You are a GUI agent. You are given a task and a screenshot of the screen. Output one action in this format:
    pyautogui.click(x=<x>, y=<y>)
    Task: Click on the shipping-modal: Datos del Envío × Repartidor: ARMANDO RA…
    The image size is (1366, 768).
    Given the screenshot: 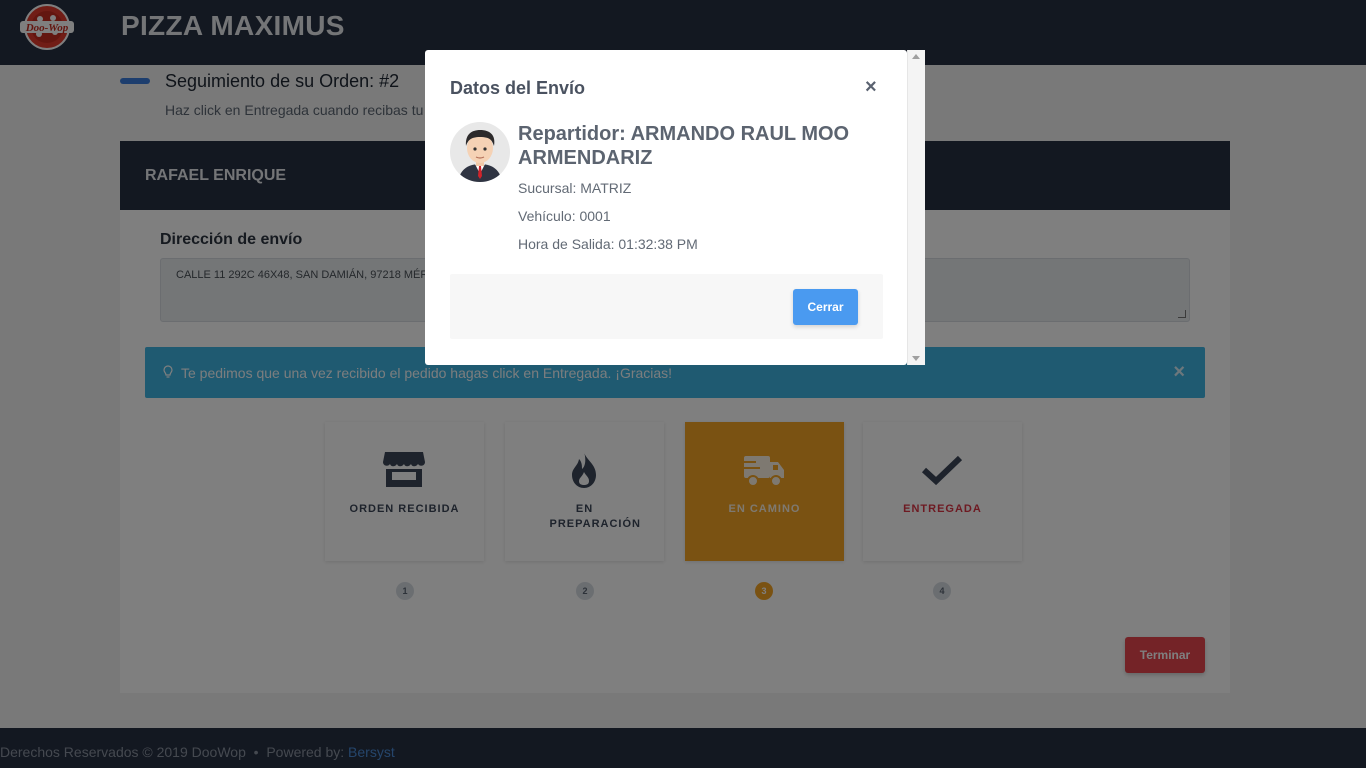 What is the action you would take?
    pyautogui.click(x=666, y=207)
    